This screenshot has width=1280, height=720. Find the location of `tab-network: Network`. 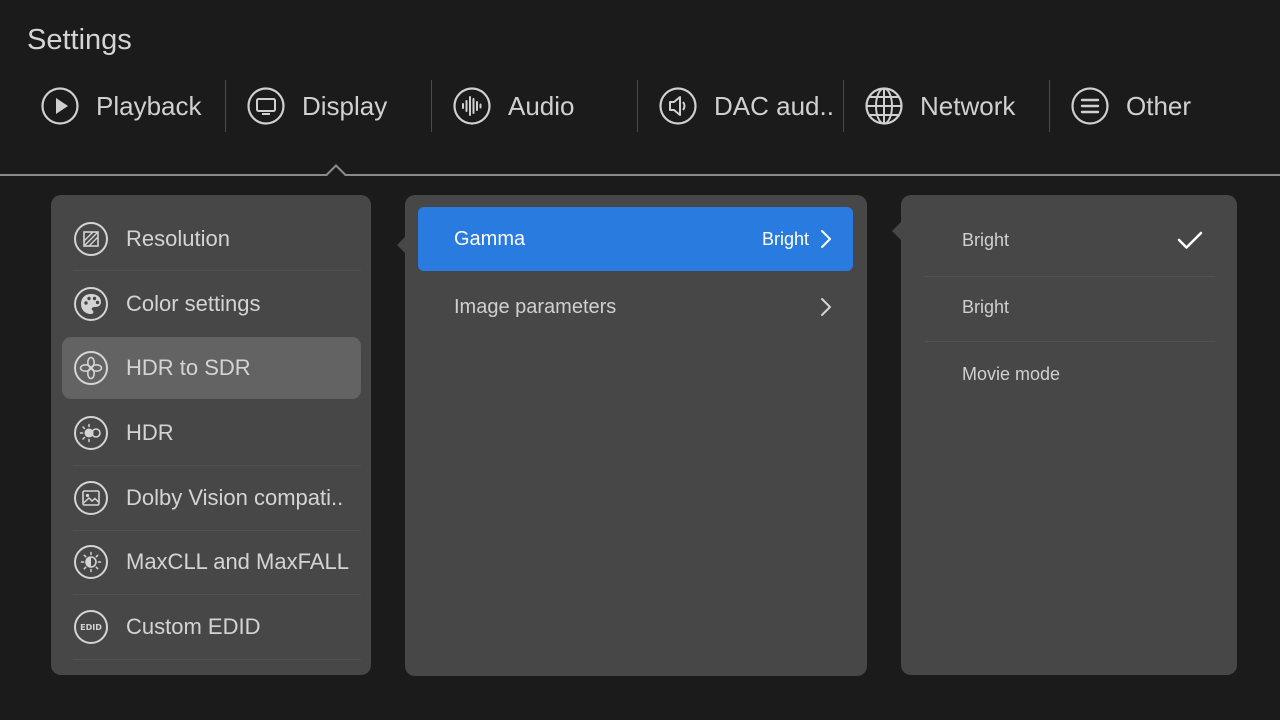

tab-network: Network is located at coordinates (939, 106).